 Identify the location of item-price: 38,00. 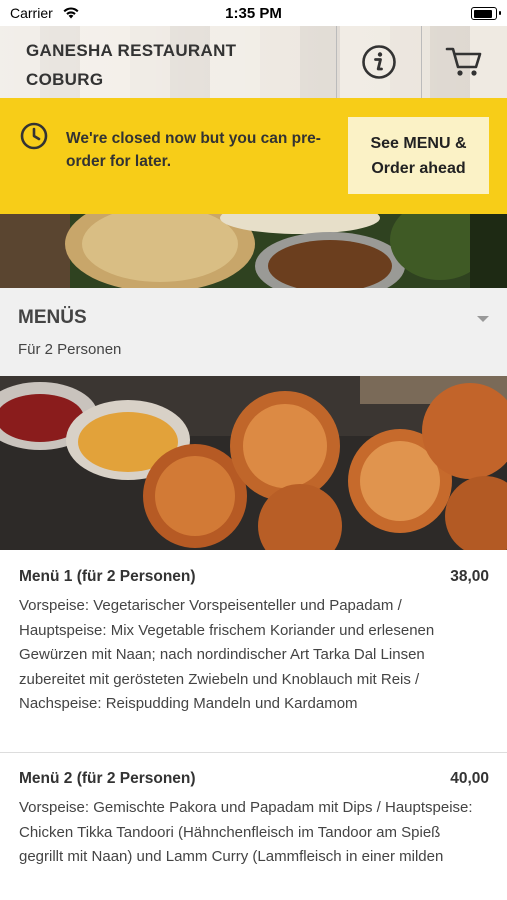
(469, 576).